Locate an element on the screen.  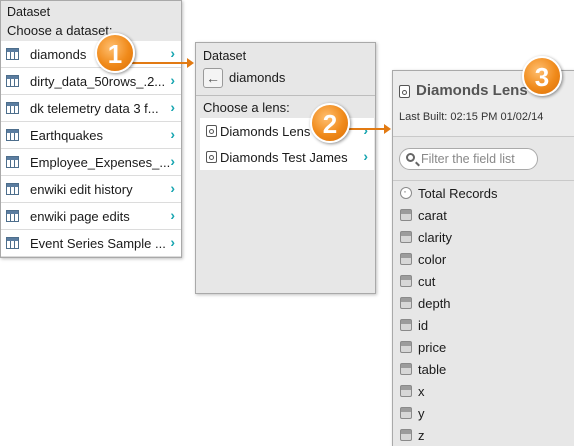
lens-panel-title: Dataset is located at coordinates (225, 56).